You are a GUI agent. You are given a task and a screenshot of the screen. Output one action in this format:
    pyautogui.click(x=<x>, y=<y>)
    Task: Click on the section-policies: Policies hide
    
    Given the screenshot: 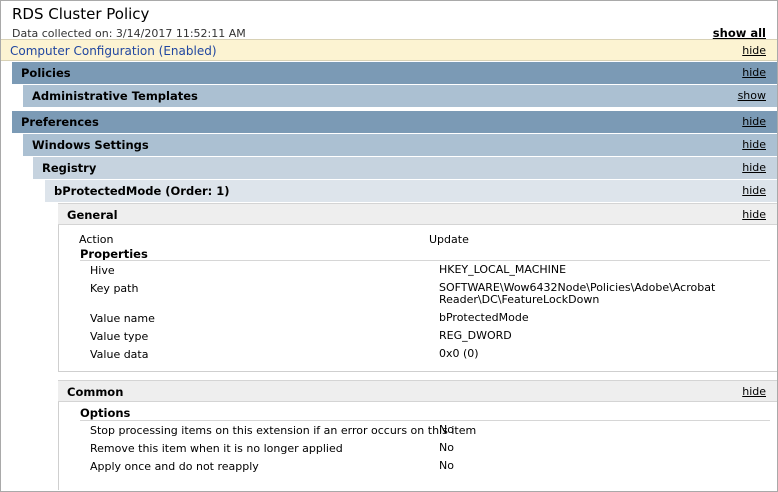 What is the action you would take?
    pyautogui.click(x=394, y=73)
    